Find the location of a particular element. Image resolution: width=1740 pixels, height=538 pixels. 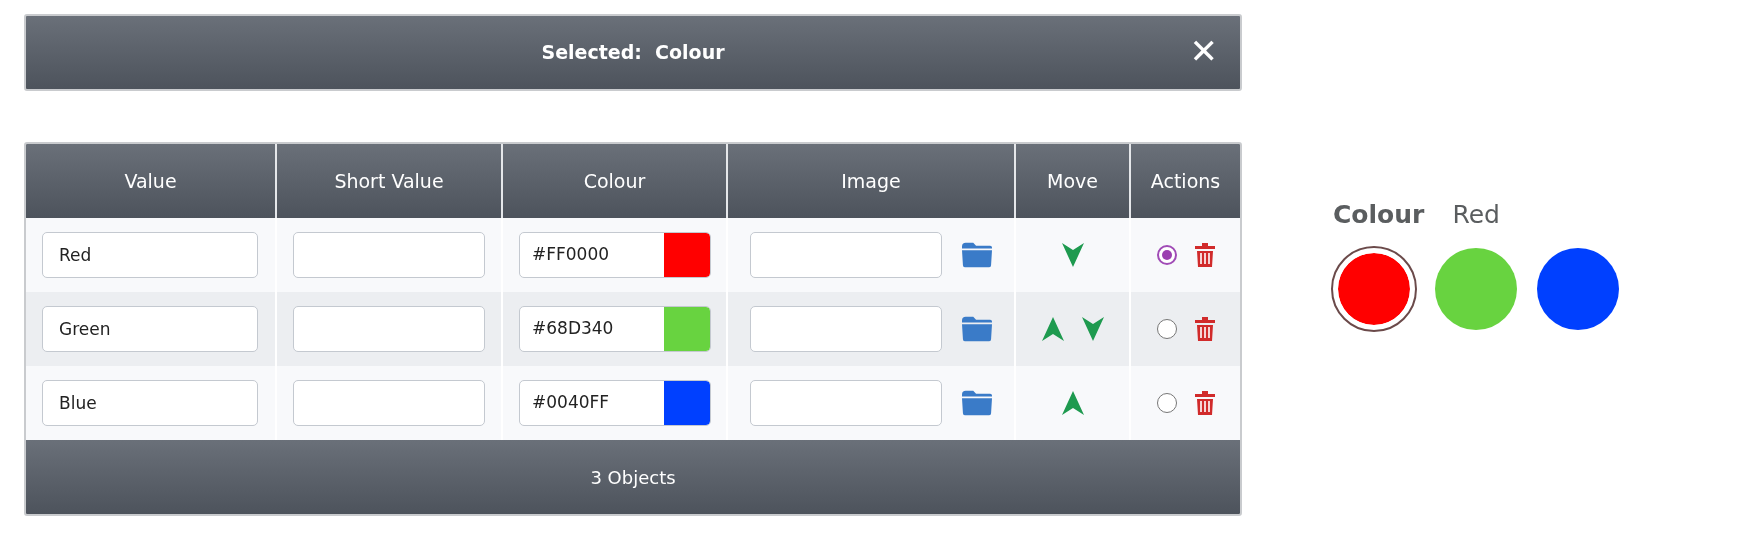

column-header: Short Value is located at coordinates (389, 181).